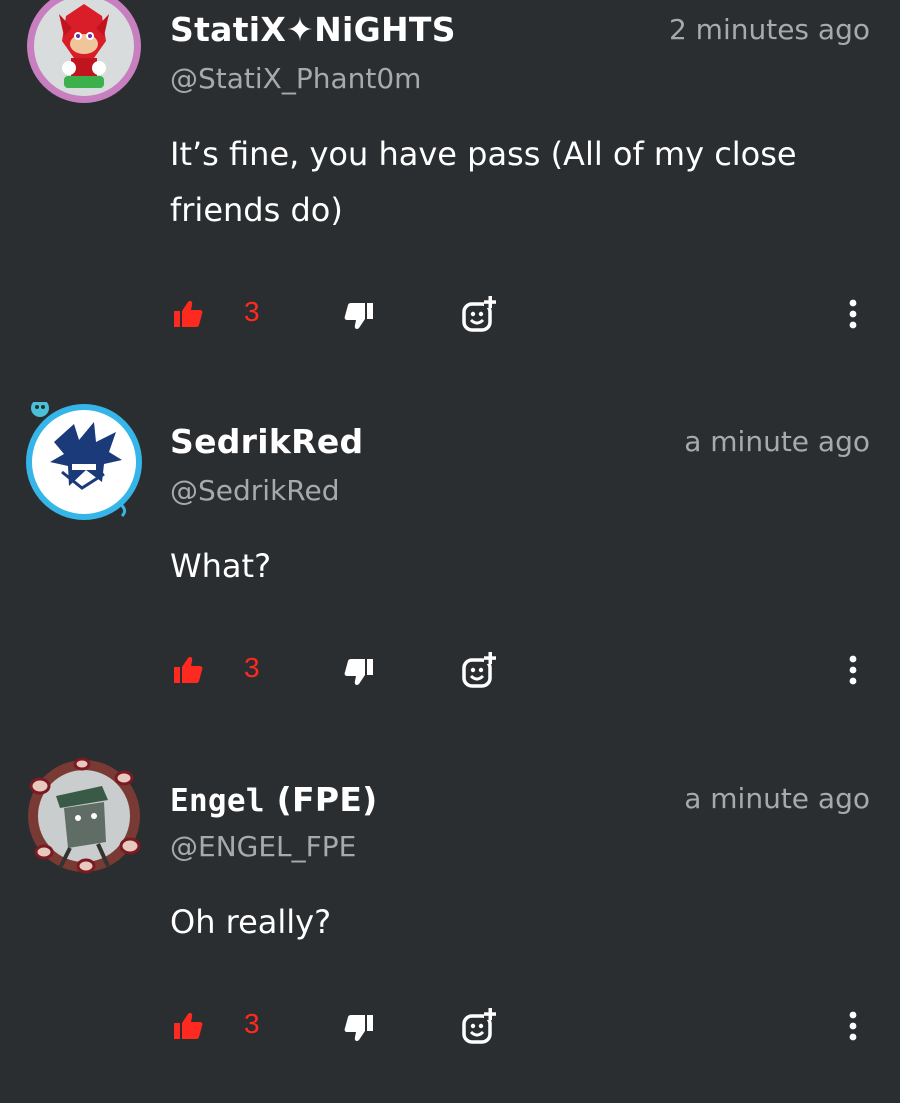  What do you see at coordinates (254, 490) in the screenshot?
I see `user-handle: @SedrikRed` at bounding box center [254, 490].